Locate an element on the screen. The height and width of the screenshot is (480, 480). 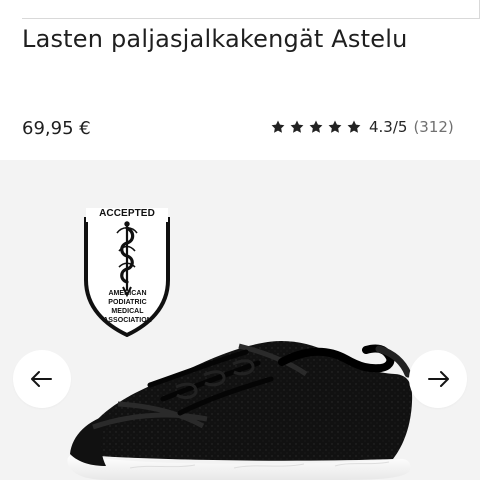
badge-caption-line: MEDICAL is located at coordinates (127, 311).